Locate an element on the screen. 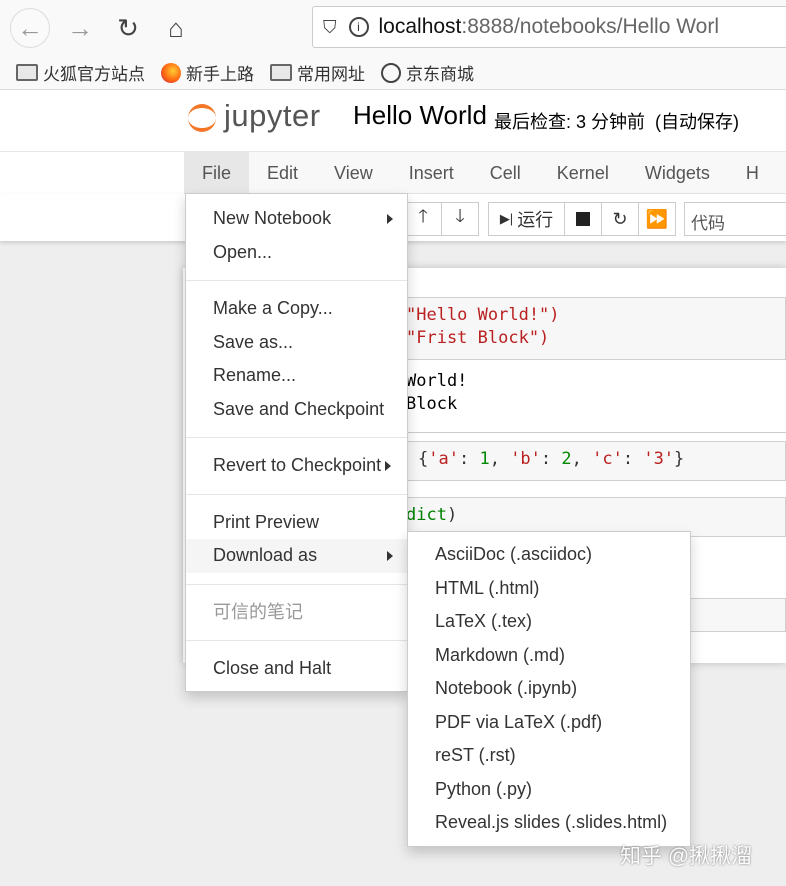  code-token: 'a' is located at coordinates (443, 459).